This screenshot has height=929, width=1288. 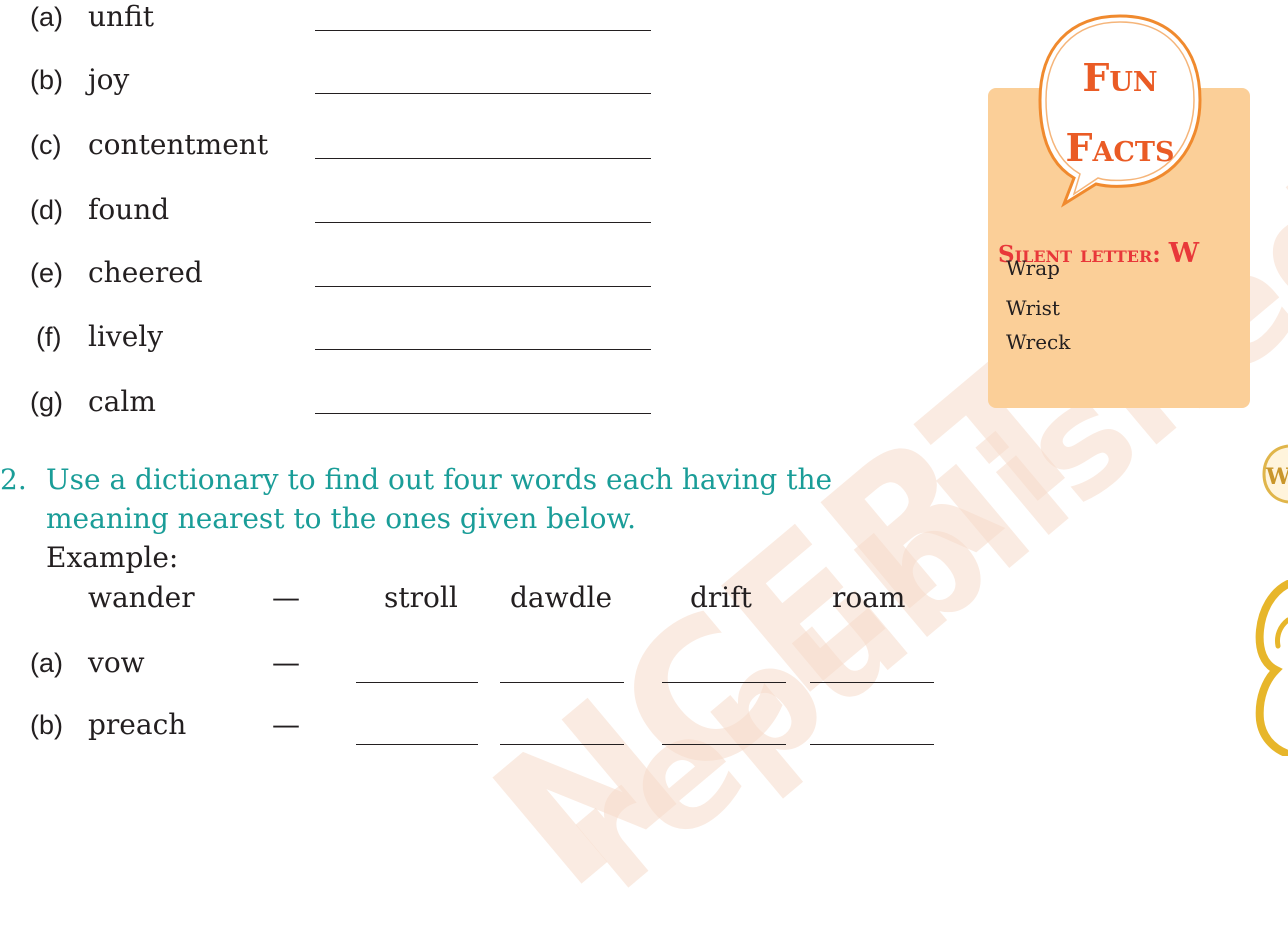 What do you see at coordinates (13, 479) in the screenshot?
I see `question-number: 2.` at bounding box center [13, 479].